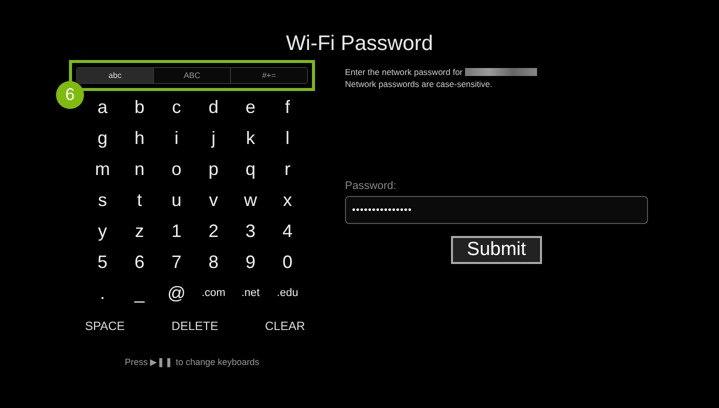  What do you see at coordinates (287, 107) in the screenshot?
I see `keyboard-key: f` at bounding box center [287, 107].